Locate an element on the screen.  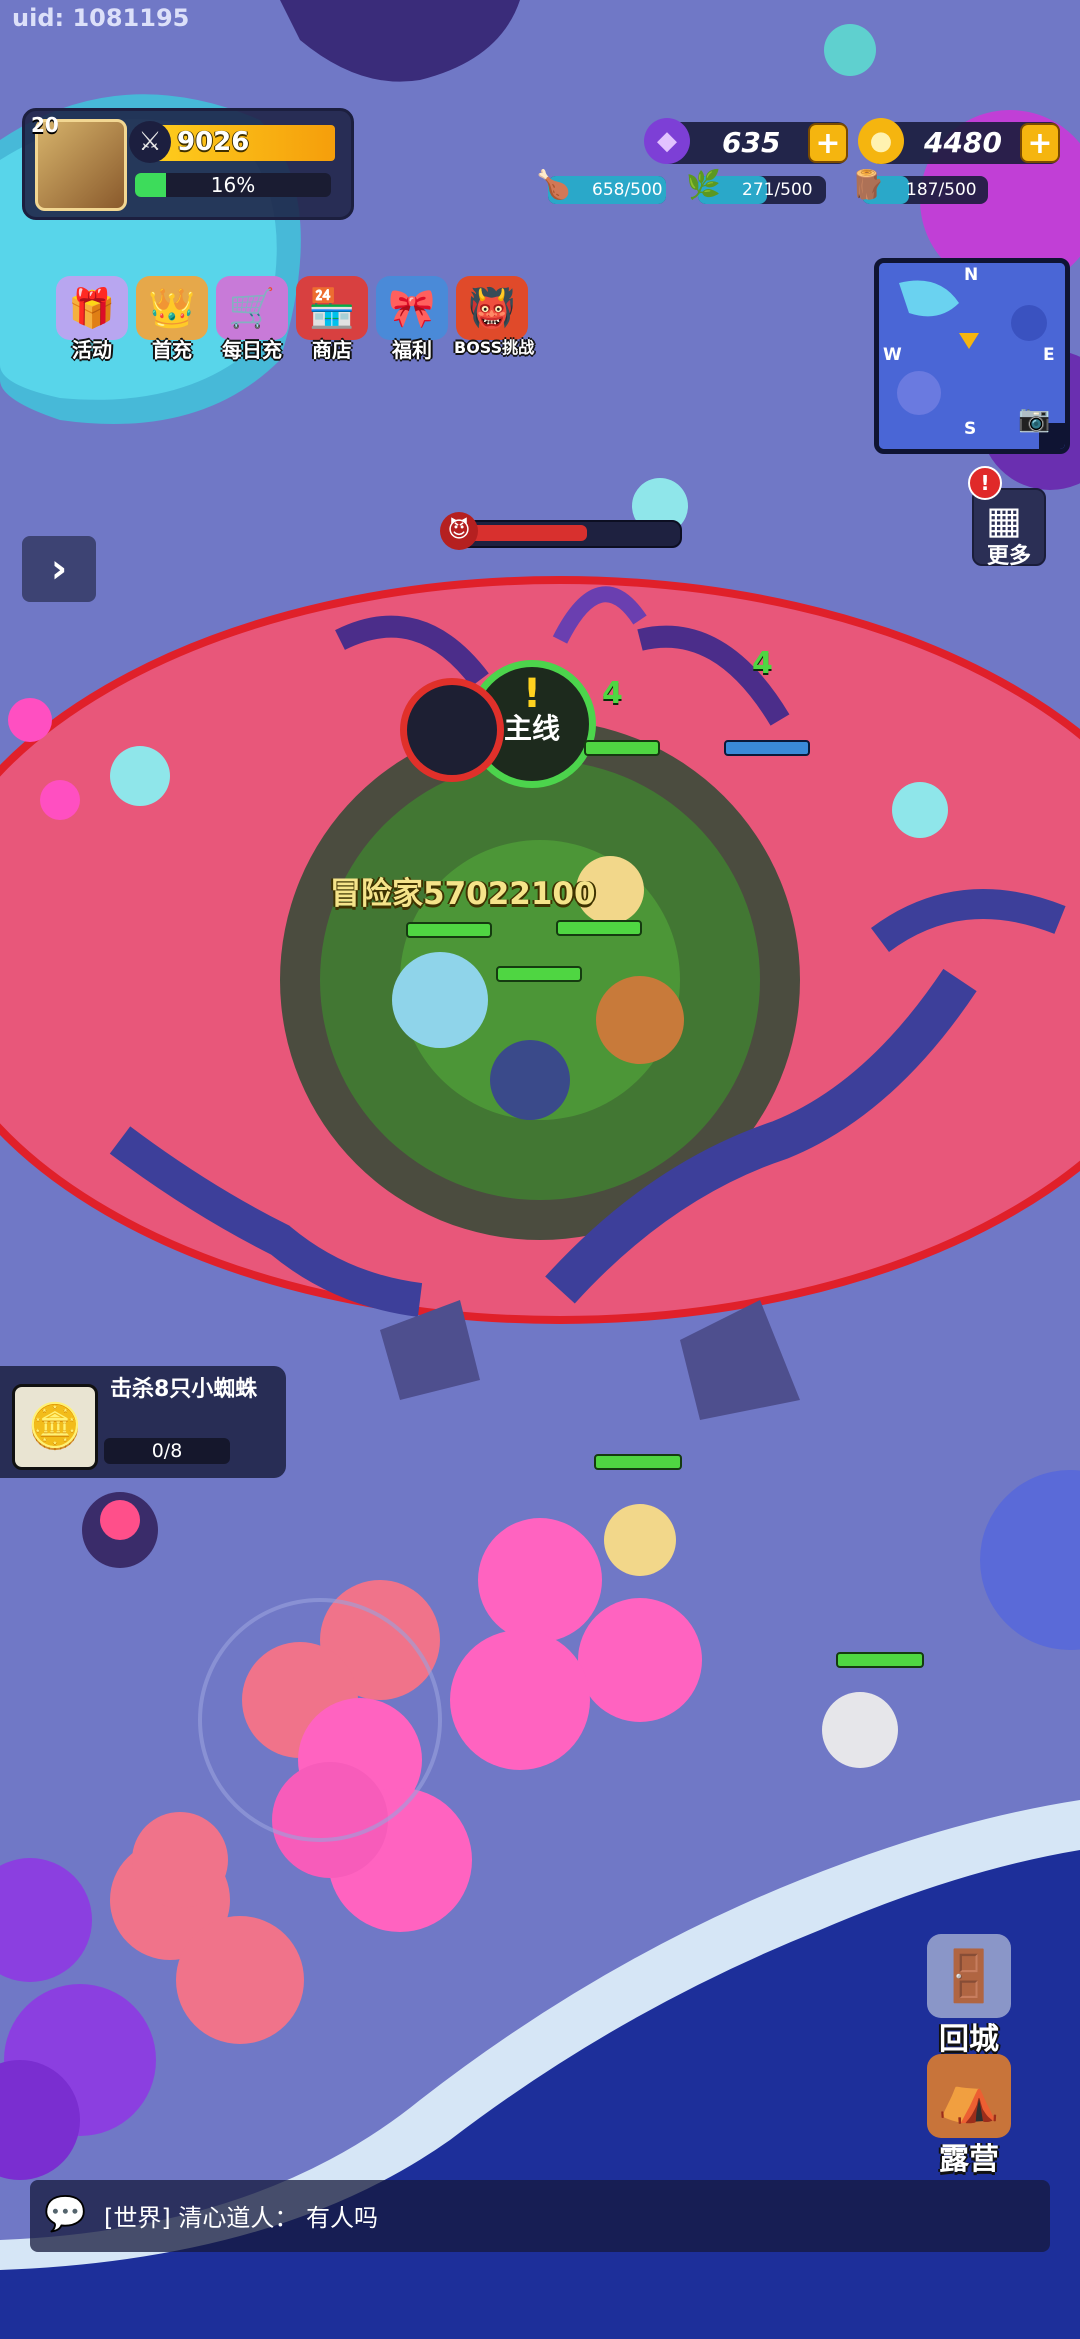
portal-icon: 🚪 is located at coordinates (969, 1976).